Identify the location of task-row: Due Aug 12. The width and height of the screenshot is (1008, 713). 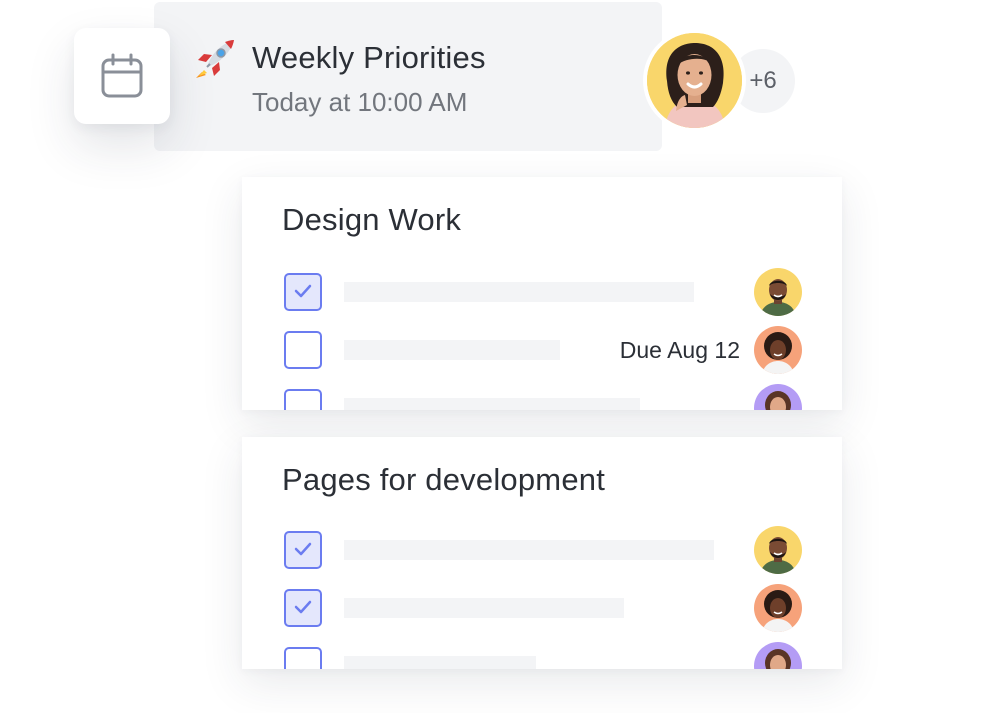
(542, 350).